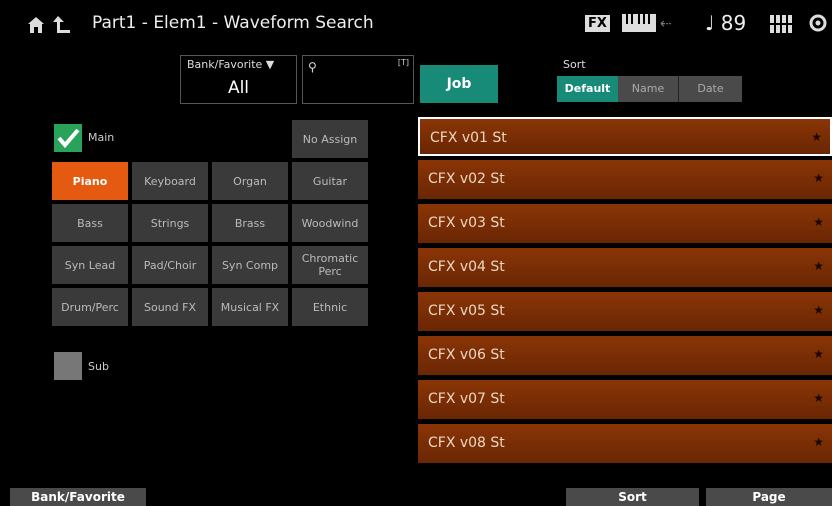  What do you see at coordinates (238, 88) in the screenshot?
I see `bank-favorite-value: All` at bounding box center [238, 88].